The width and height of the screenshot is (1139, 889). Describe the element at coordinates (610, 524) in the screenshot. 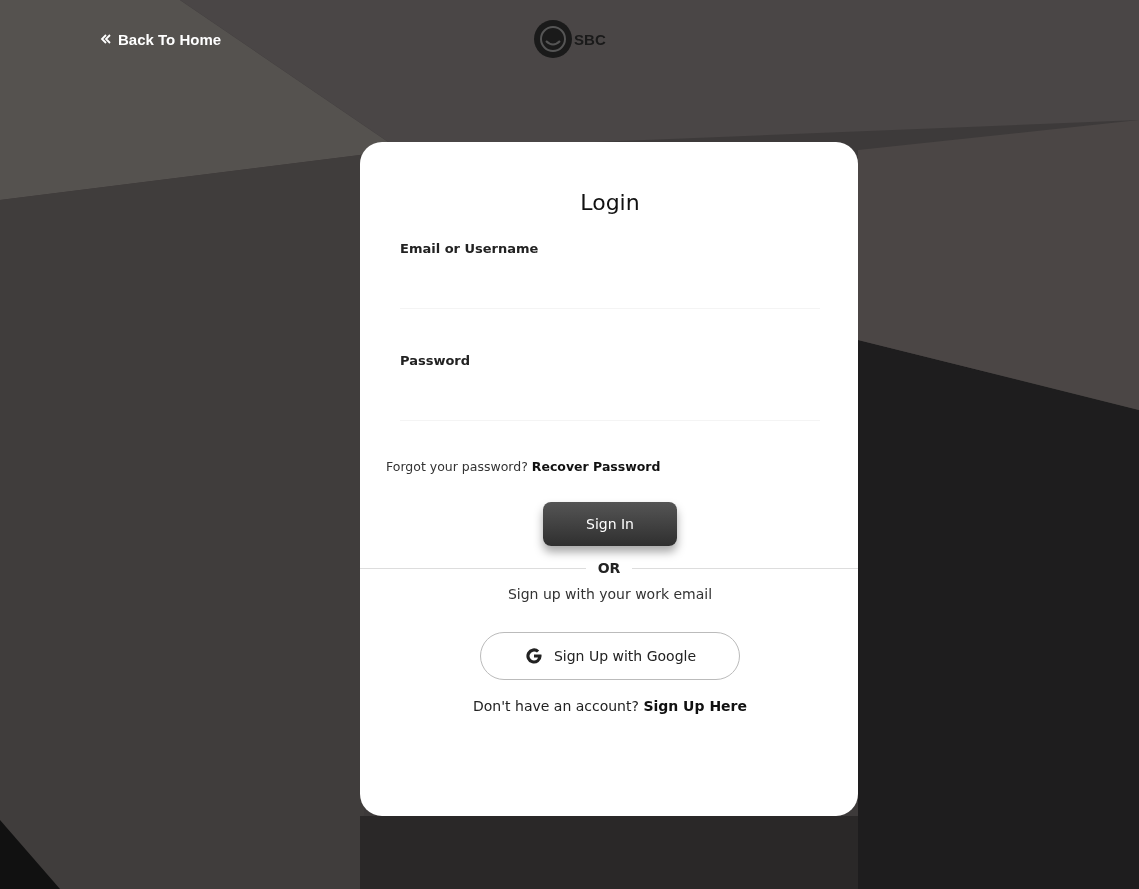

I see `sign-in-button: Sign In` at that location.